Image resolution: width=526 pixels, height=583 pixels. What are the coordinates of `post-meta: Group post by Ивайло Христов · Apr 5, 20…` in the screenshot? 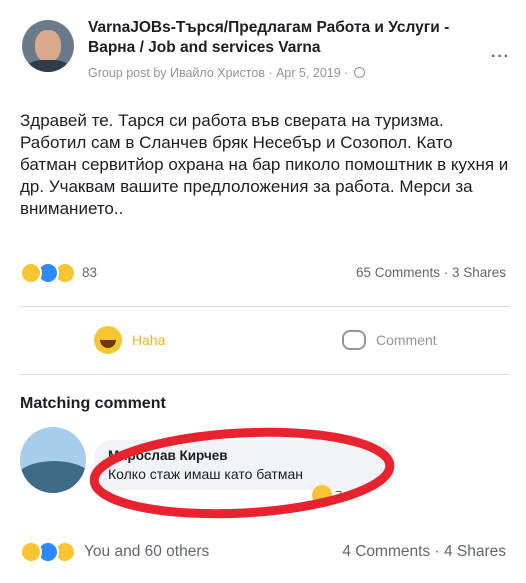 It's located at (226, 73).